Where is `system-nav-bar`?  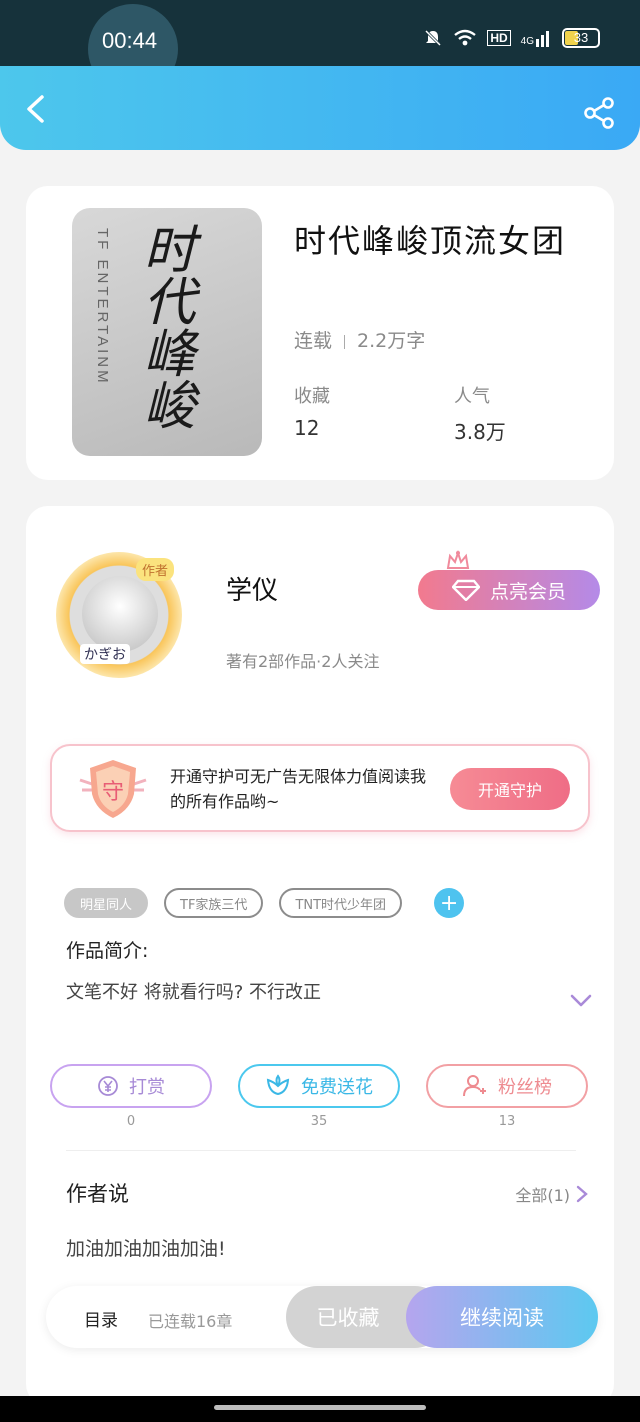
system-nav-bar is located at coordinates (320, 1409).